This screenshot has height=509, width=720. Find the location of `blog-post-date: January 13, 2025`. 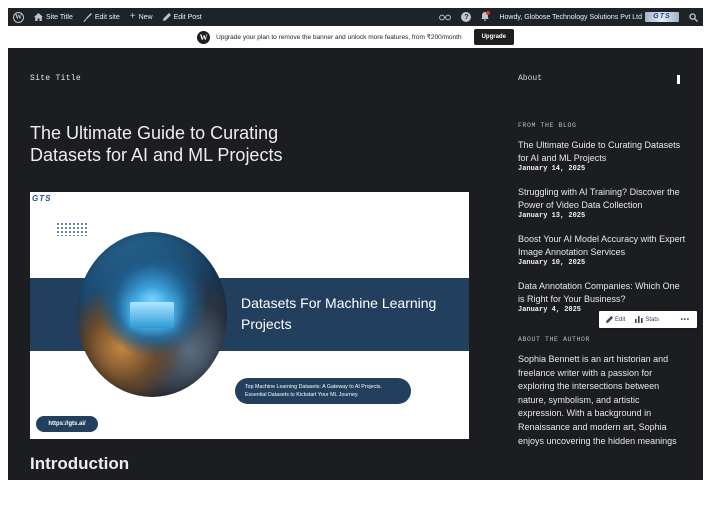

blog-post-date: January 13, 2025 is located at coordinates (552, 216).